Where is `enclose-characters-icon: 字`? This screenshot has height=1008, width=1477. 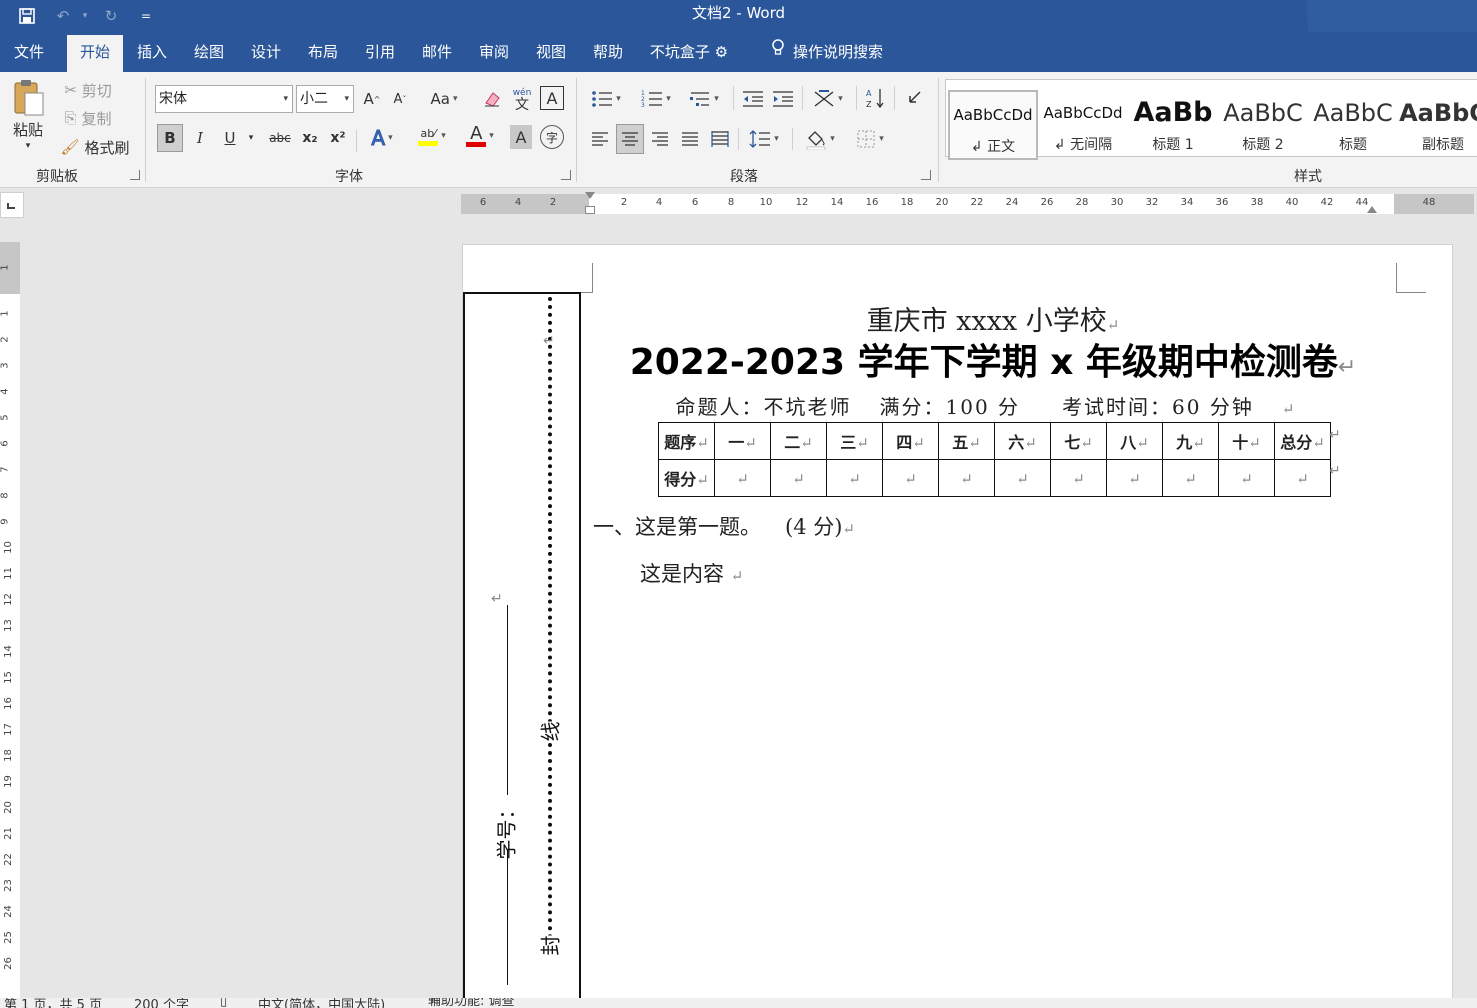 enclose-characters-icon: 字 is located at coordinates (552, 137).